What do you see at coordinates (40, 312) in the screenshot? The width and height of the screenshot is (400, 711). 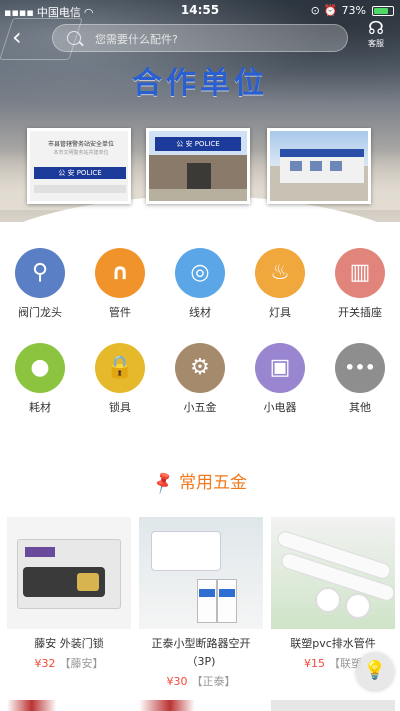 I see `category-label: 阀门龙头` at bounding box center [40, 312].